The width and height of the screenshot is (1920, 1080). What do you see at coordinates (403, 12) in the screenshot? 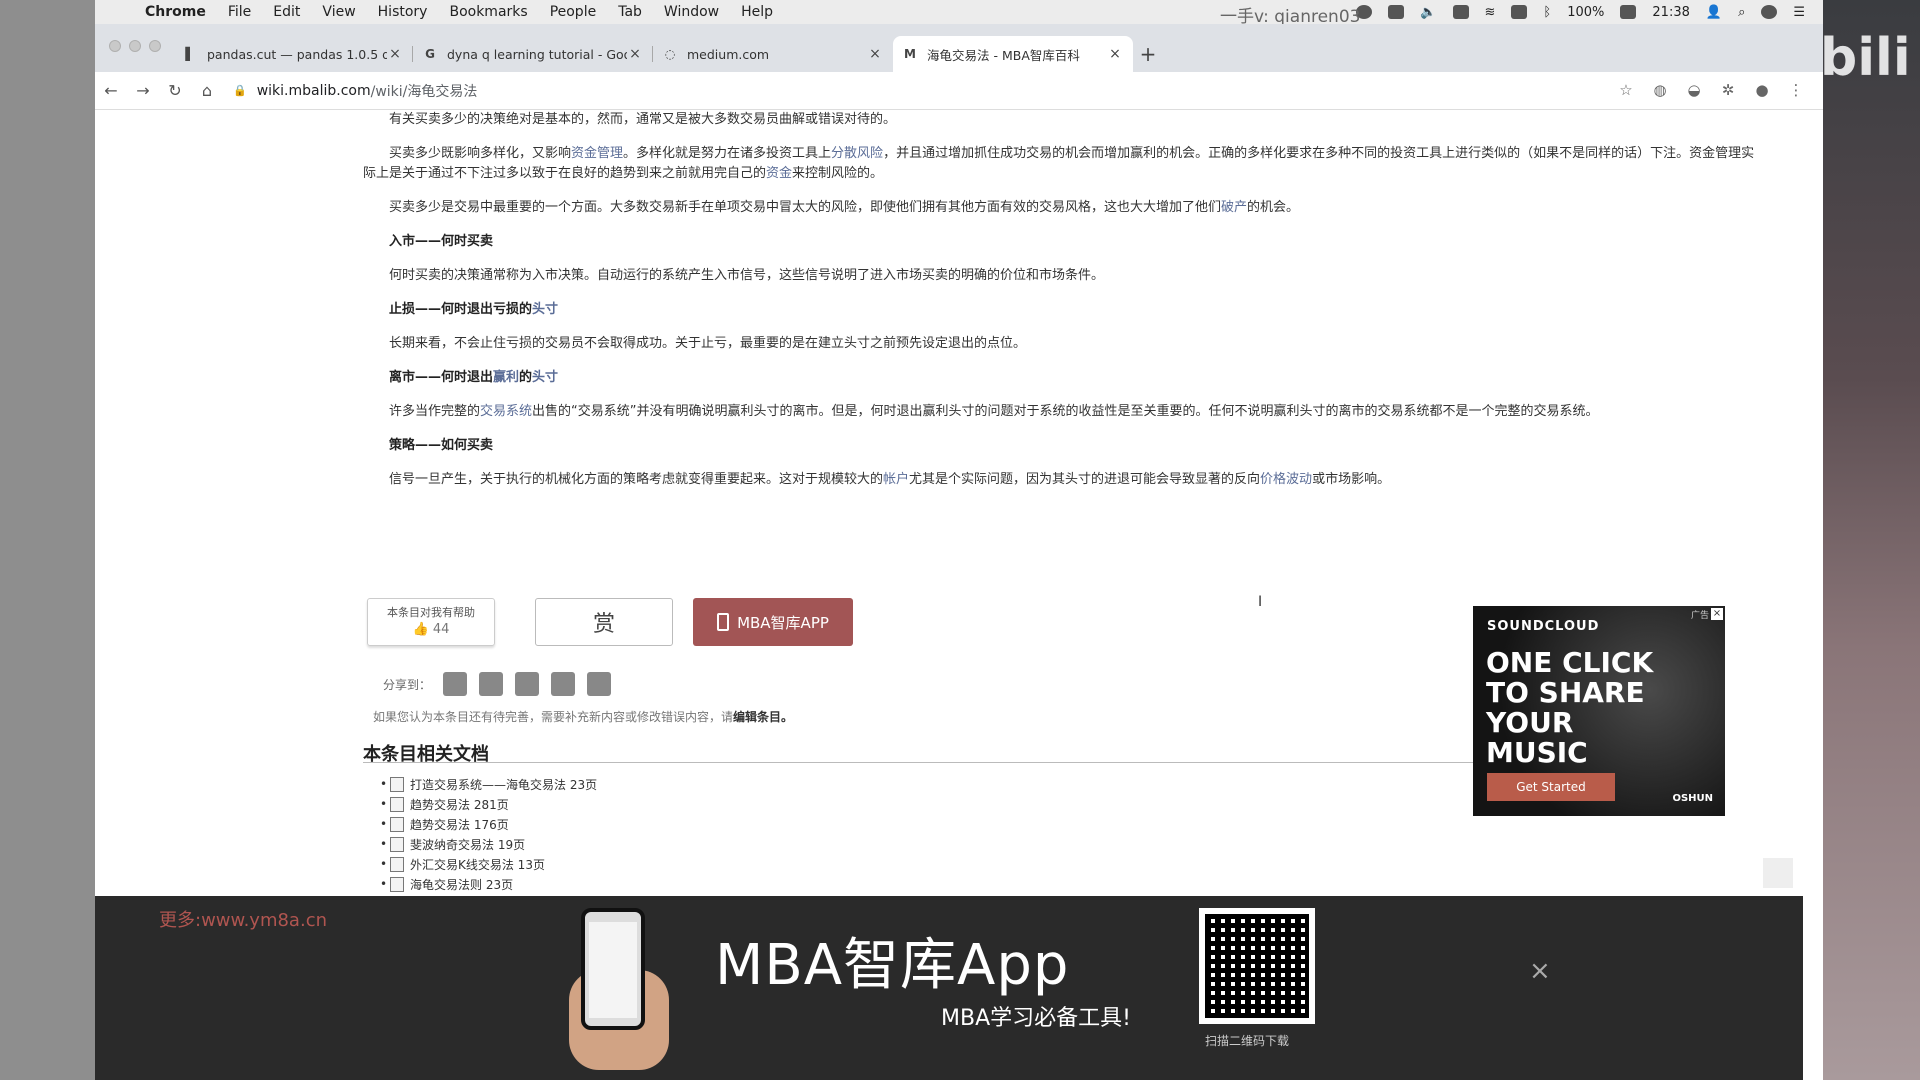
I see `menu-history: History` at bounding box center [403, 12].